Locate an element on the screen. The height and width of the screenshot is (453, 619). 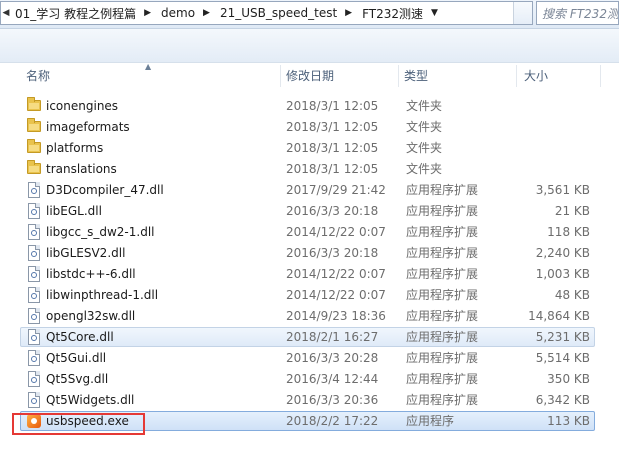
file-size: 113 KB is located at coordinates (568, 421).